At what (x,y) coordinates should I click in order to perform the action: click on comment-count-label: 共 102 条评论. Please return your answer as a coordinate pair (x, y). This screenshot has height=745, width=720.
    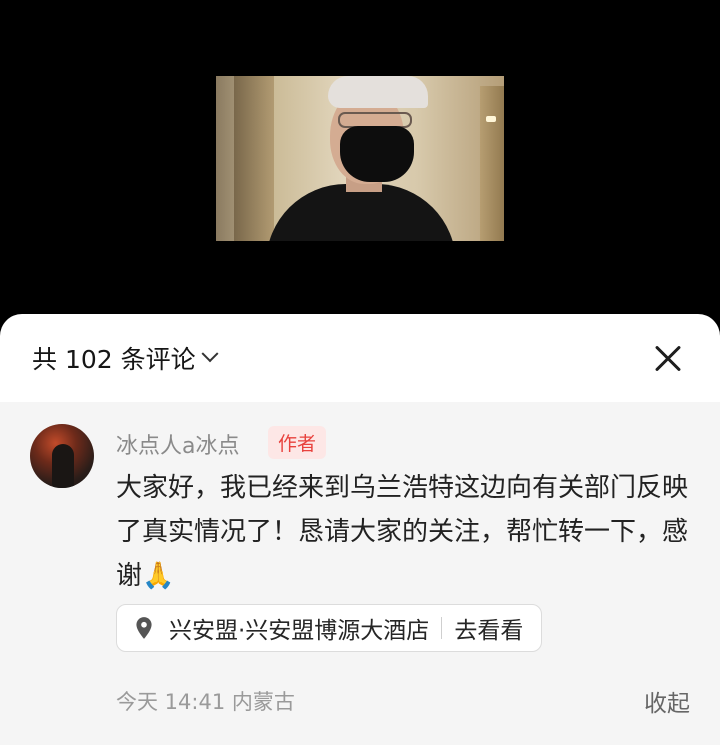
    Looking at the image, I should click on (114, 359).